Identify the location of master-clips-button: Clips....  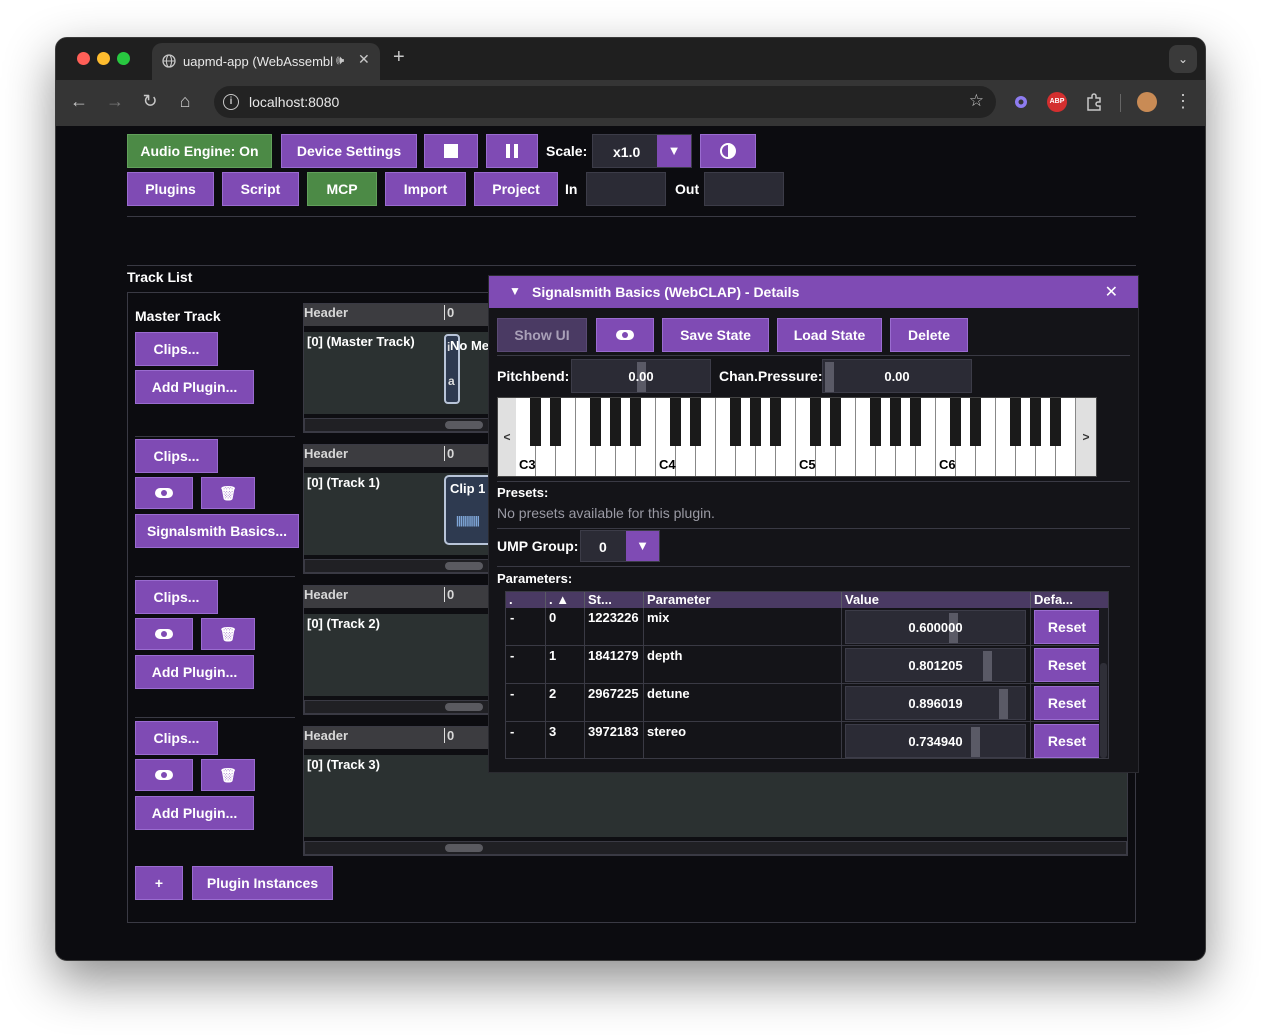
(176, 349).